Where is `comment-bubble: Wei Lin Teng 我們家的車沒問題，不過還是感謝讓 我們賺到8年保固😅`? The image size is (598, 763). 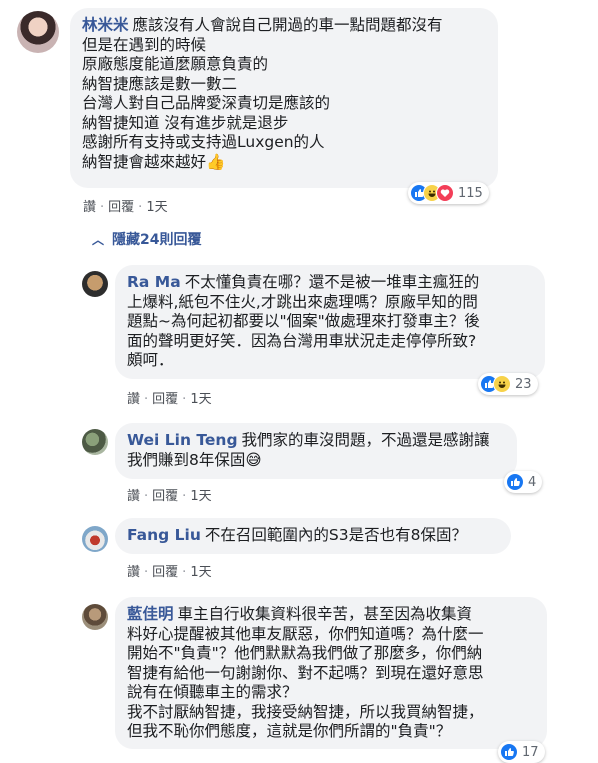
comment-bubble: Wei Lin Teng 我們家的車沒問題，不過還是感謝讓 我們賺到8年保固😅 is located at coordinates (316, 451).